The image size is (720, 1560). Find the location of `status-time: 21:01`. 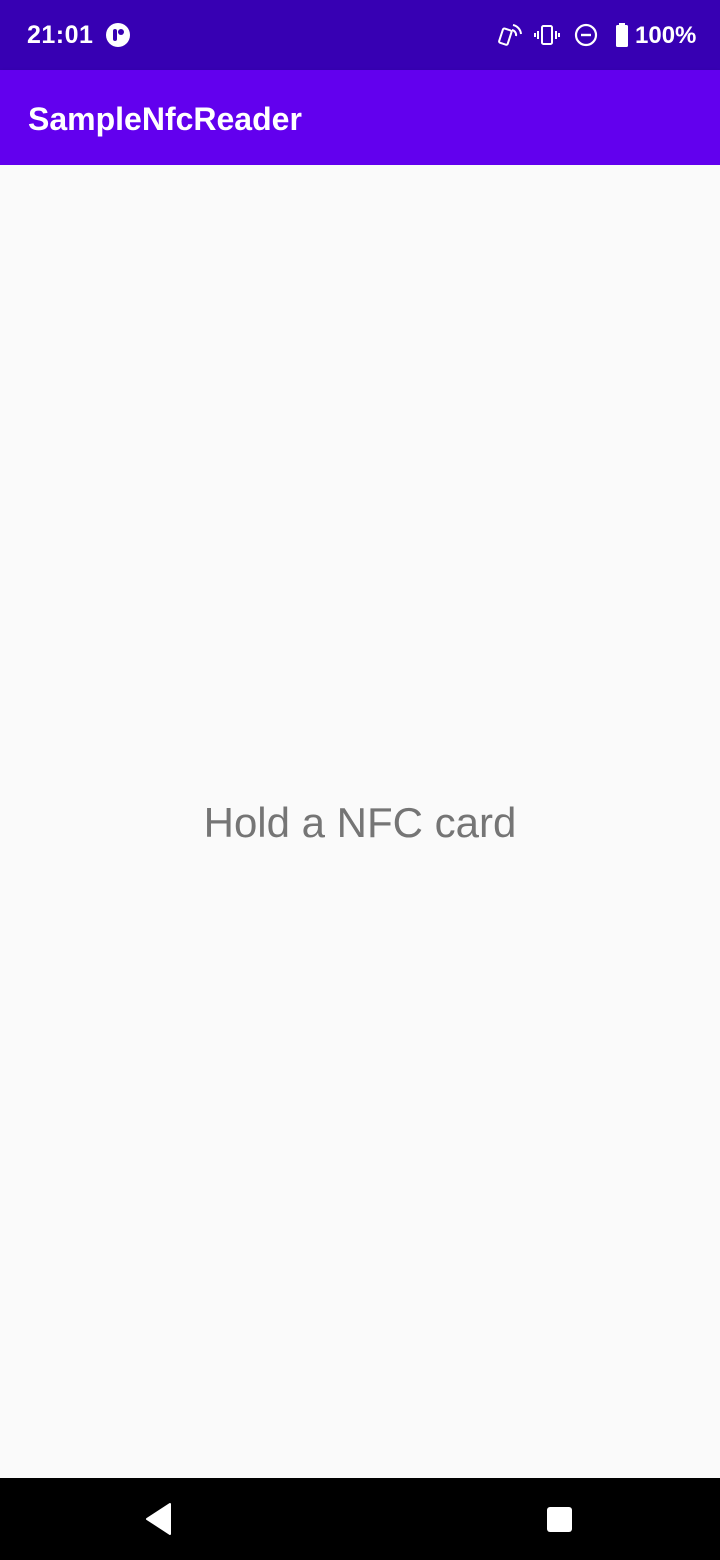

status-time: 21:01 is located at coordinates (60, 35).